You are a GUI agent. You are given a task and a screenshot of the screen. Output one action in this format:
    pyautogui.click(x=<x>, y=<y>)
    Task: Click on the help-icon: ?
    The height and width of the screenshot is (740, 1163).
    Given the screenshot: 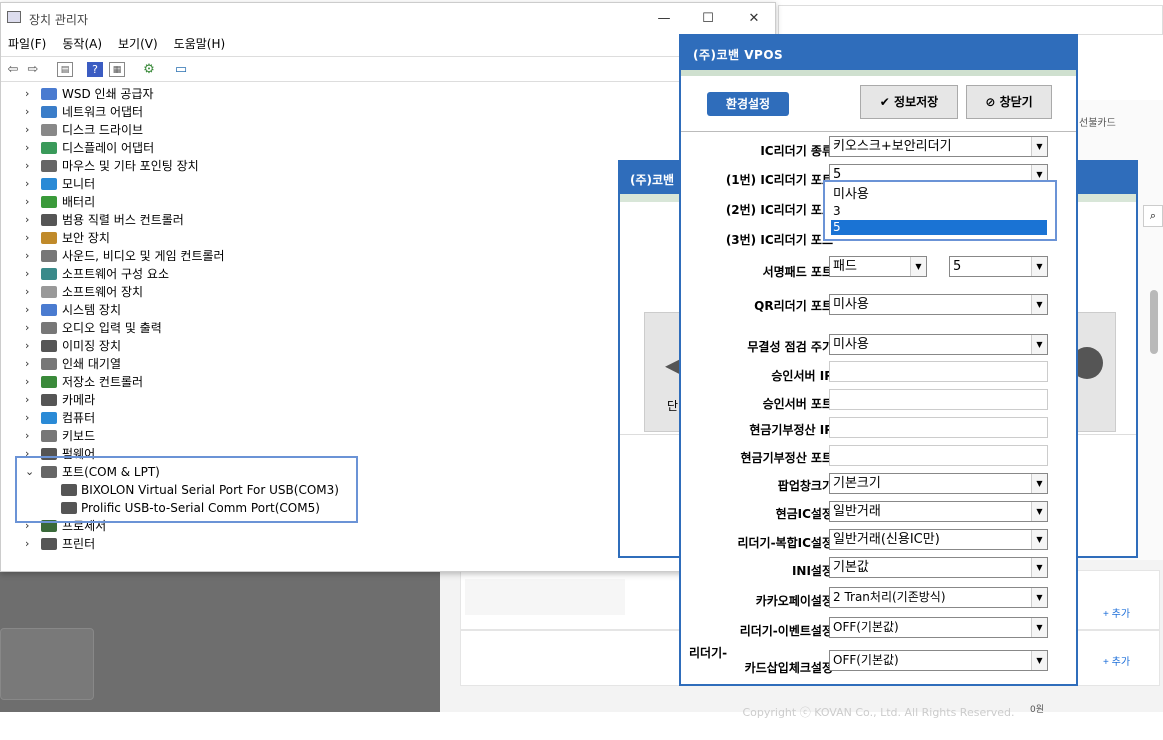 What is the action you would take?
    pyautogui.click(x=95, y=69)
    